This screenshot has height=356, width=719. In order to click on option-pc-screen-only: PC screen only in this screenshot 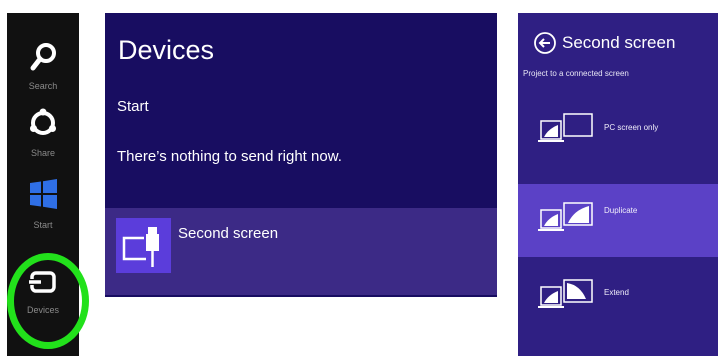, I will do `click(618, 138)`.